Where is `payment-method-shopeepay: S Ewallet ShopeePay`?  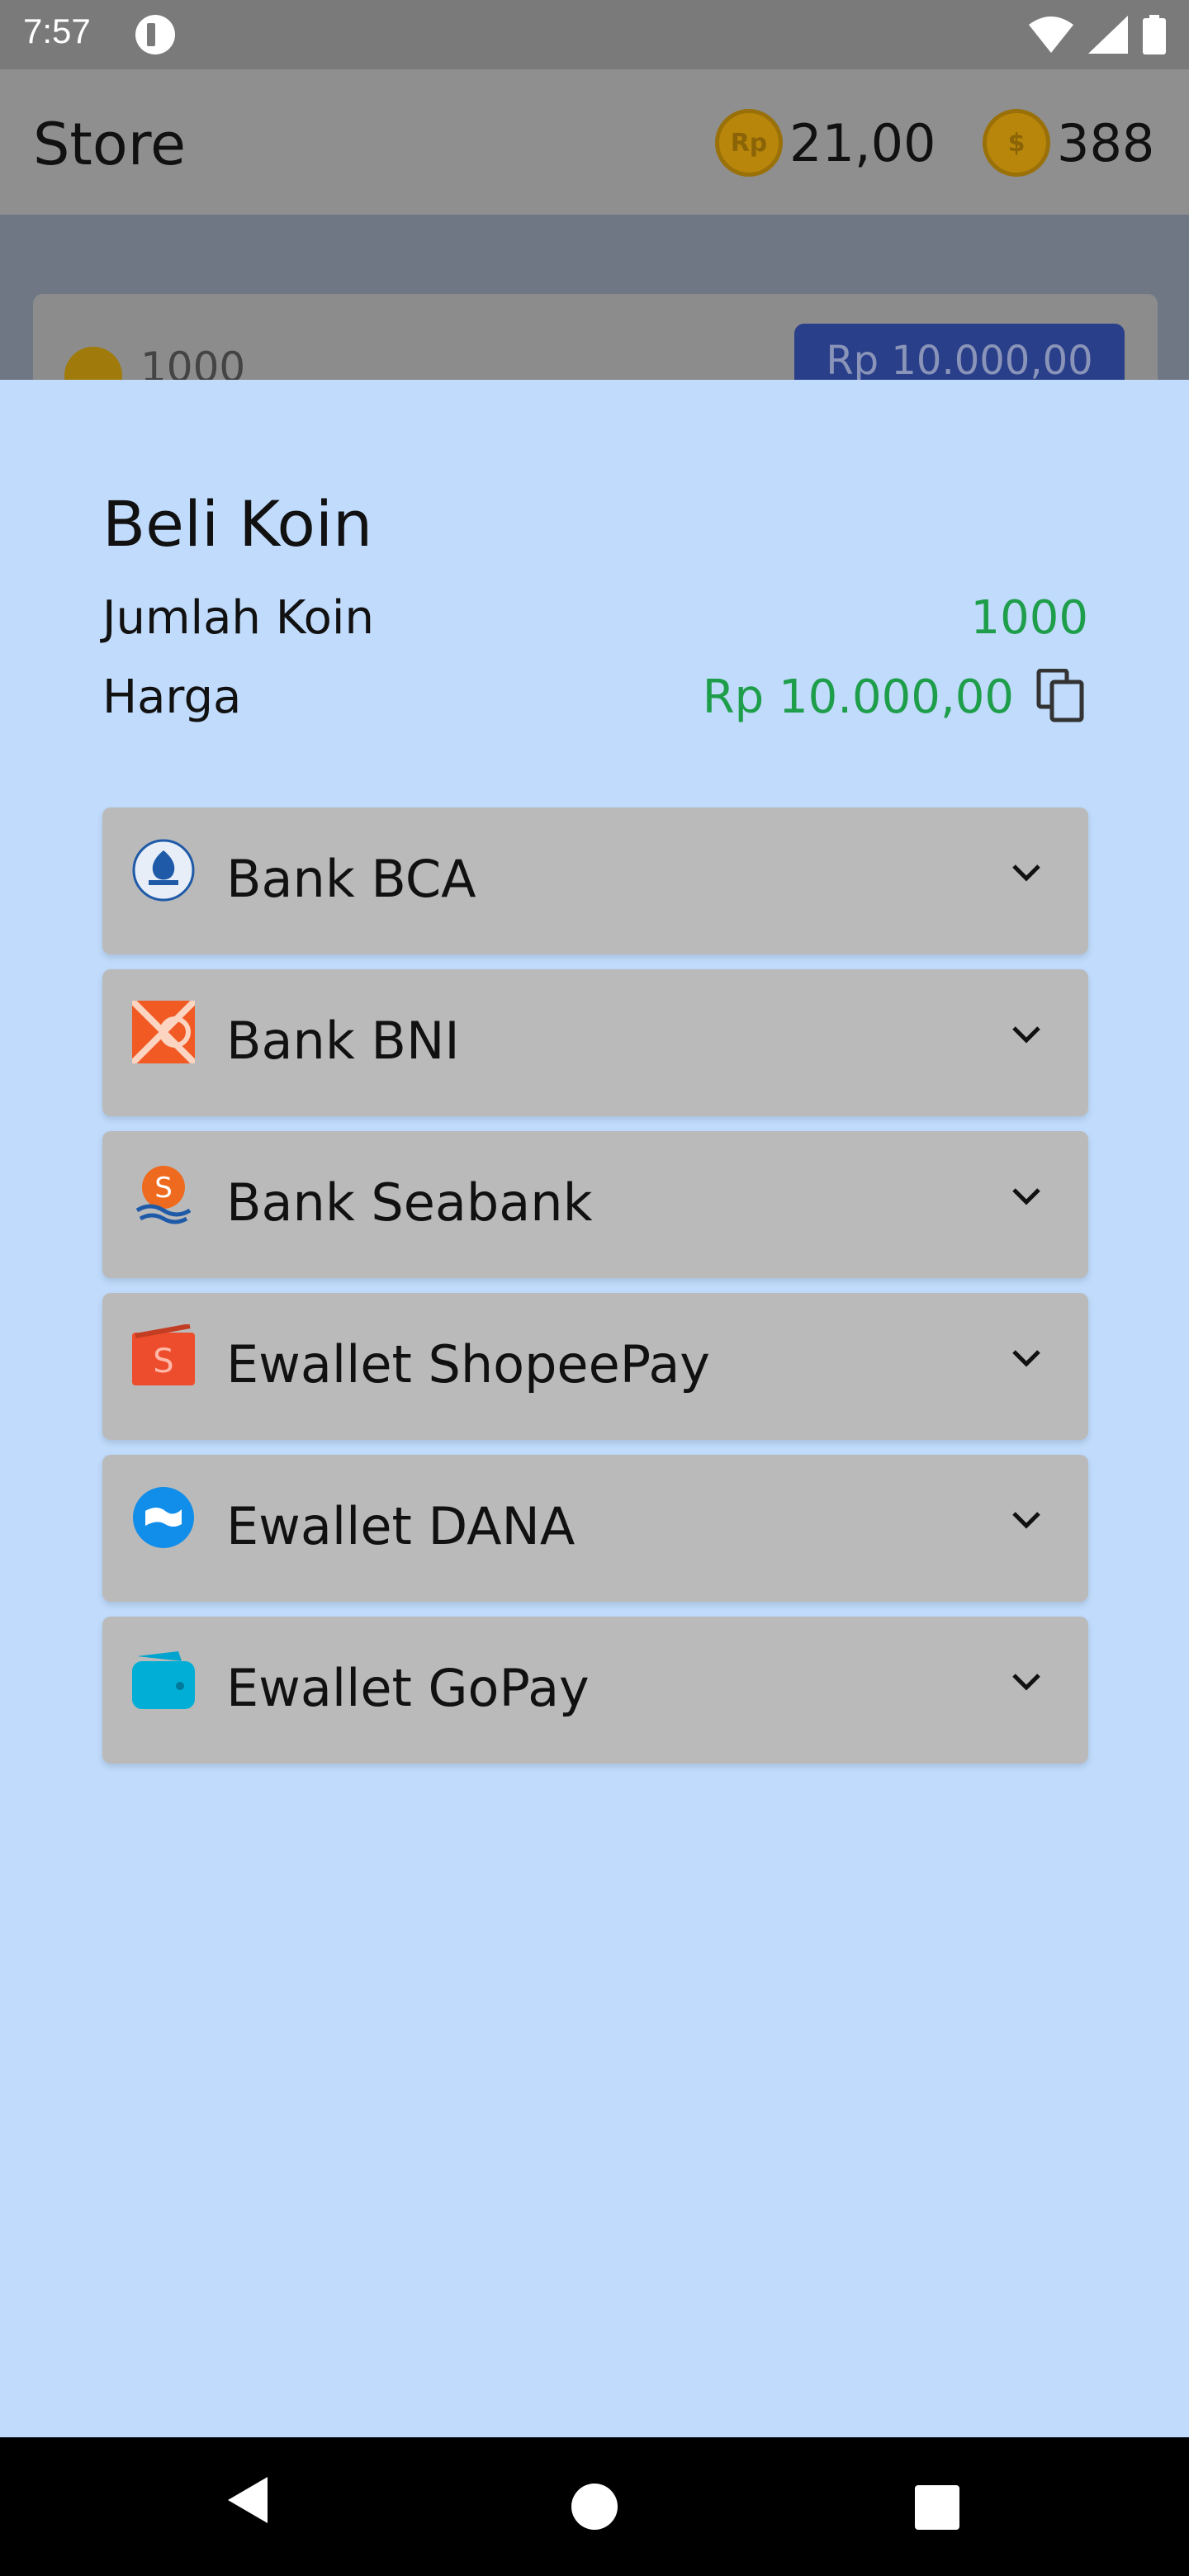
payment-method-shopeepay: S Ewallet ShopeePay is located at coordinates (595, 1366).